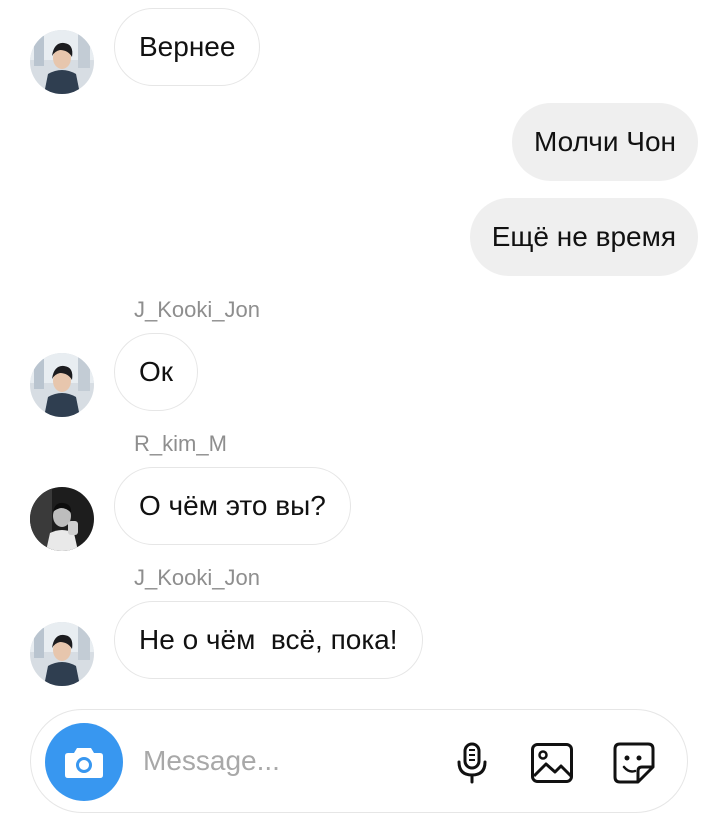  I want to click on gallery-button, so click(552, 763).